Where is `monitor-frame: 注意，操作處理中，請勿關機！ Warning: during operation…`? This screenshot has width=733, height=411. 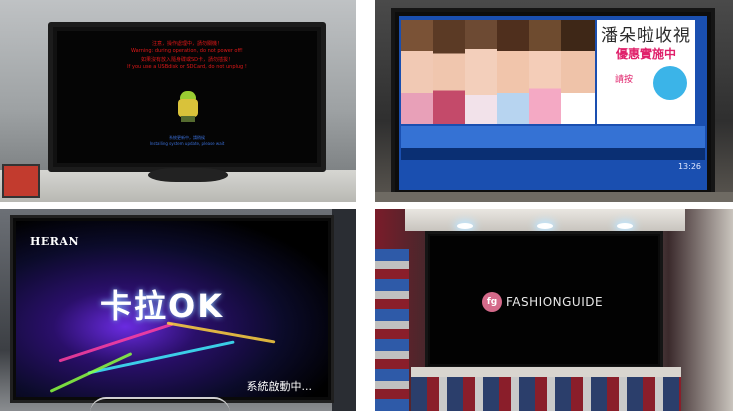 monitor-frame: 注意，操作處理中，請勿關機！ Warning: during operation… is located at coordinates (187, 97).